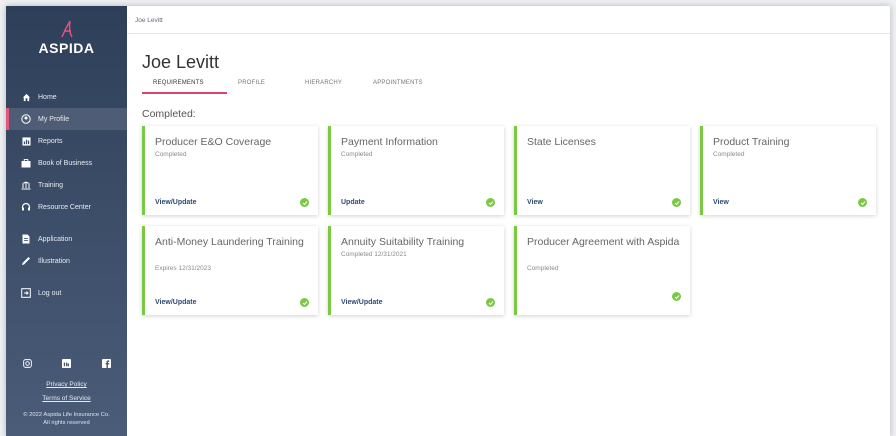  Describe the element at coordinates (51, 185) in the screenshot. I see `sidebar-item-label: Training` at that location.